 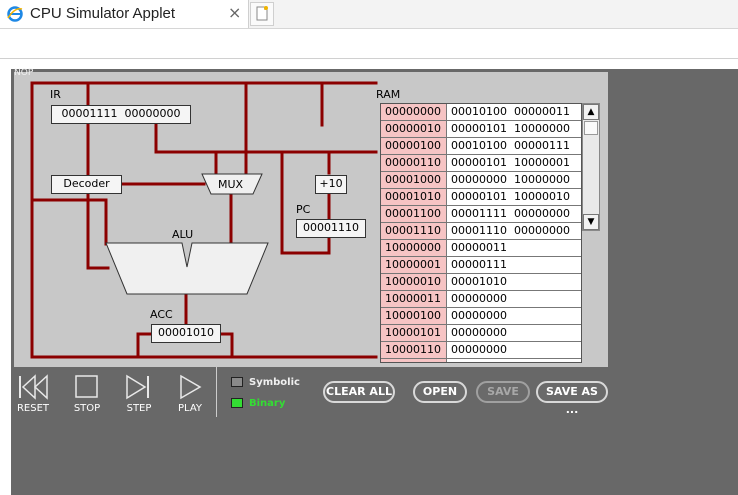 What do you see at coordinates (414, 265) in the screenshot?
I see `ram-address: 10000001` at bounding box center [414, 265].